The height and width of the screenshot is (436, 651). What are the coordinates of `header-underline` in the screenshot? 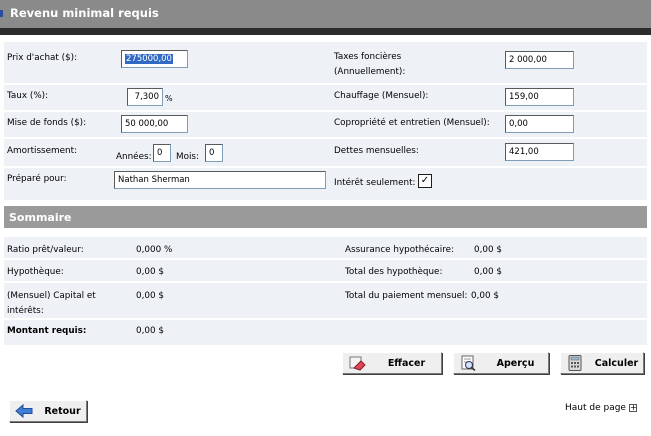 It's located at (325, 31).